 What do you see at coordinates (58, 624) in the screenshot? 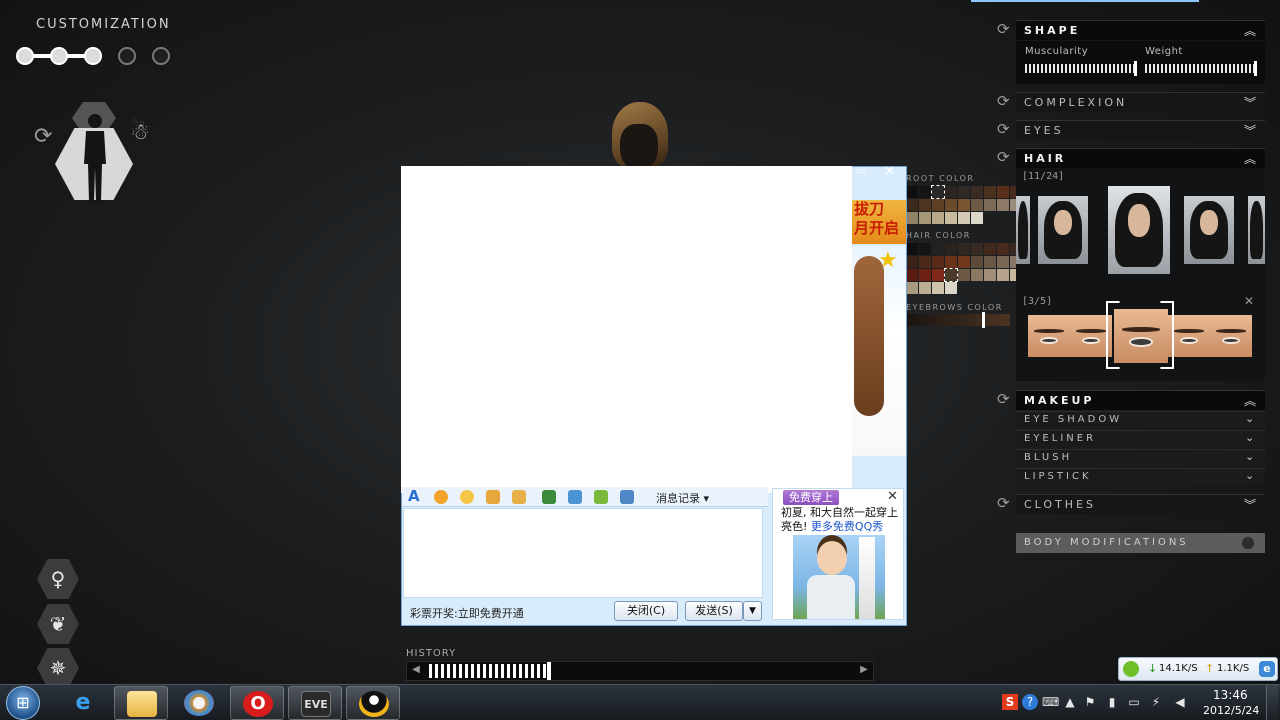
I see `bloodline-emblem-icon: ❦` at bounding box center [58, 624].